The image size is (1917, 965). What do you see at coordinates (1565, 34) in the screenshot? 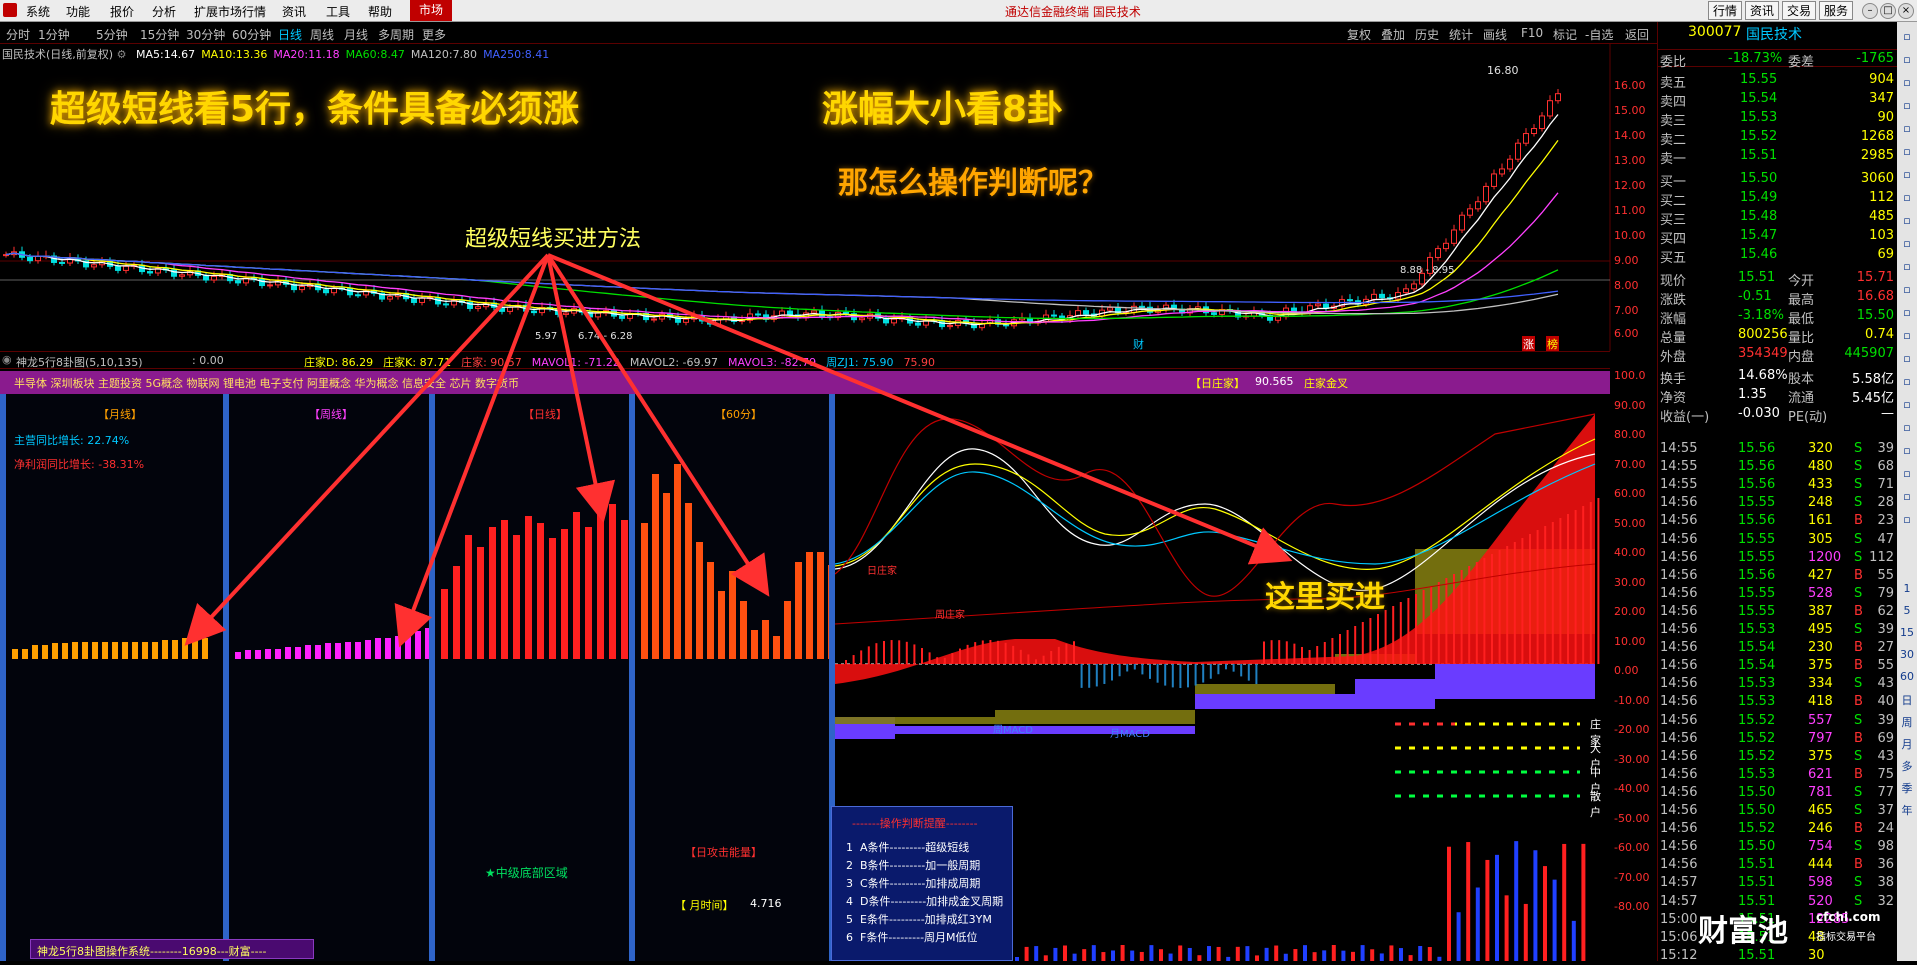
I see `toolbar-mark: 标记` at bounding box center [1565, 34].